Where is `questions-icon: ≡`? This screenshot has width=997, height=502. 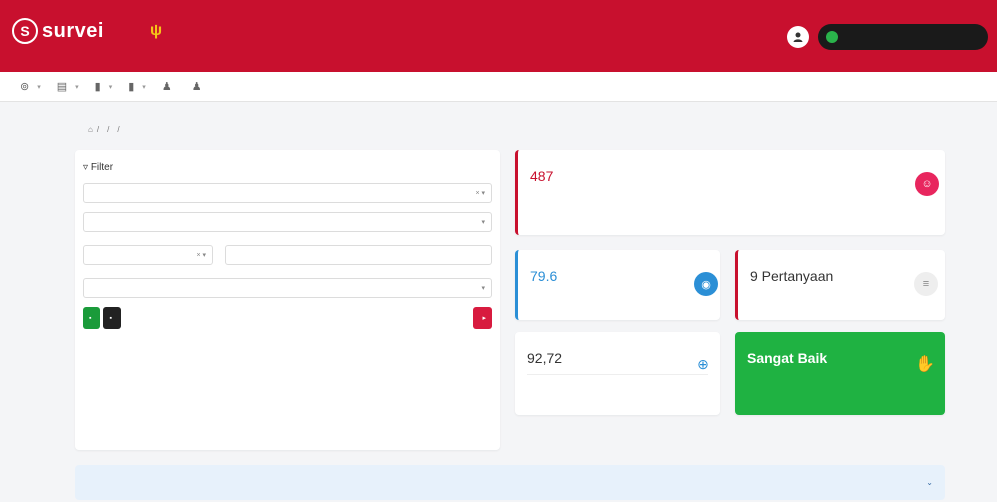
questions-icon: ≡ is located at coordinates (926, 284).